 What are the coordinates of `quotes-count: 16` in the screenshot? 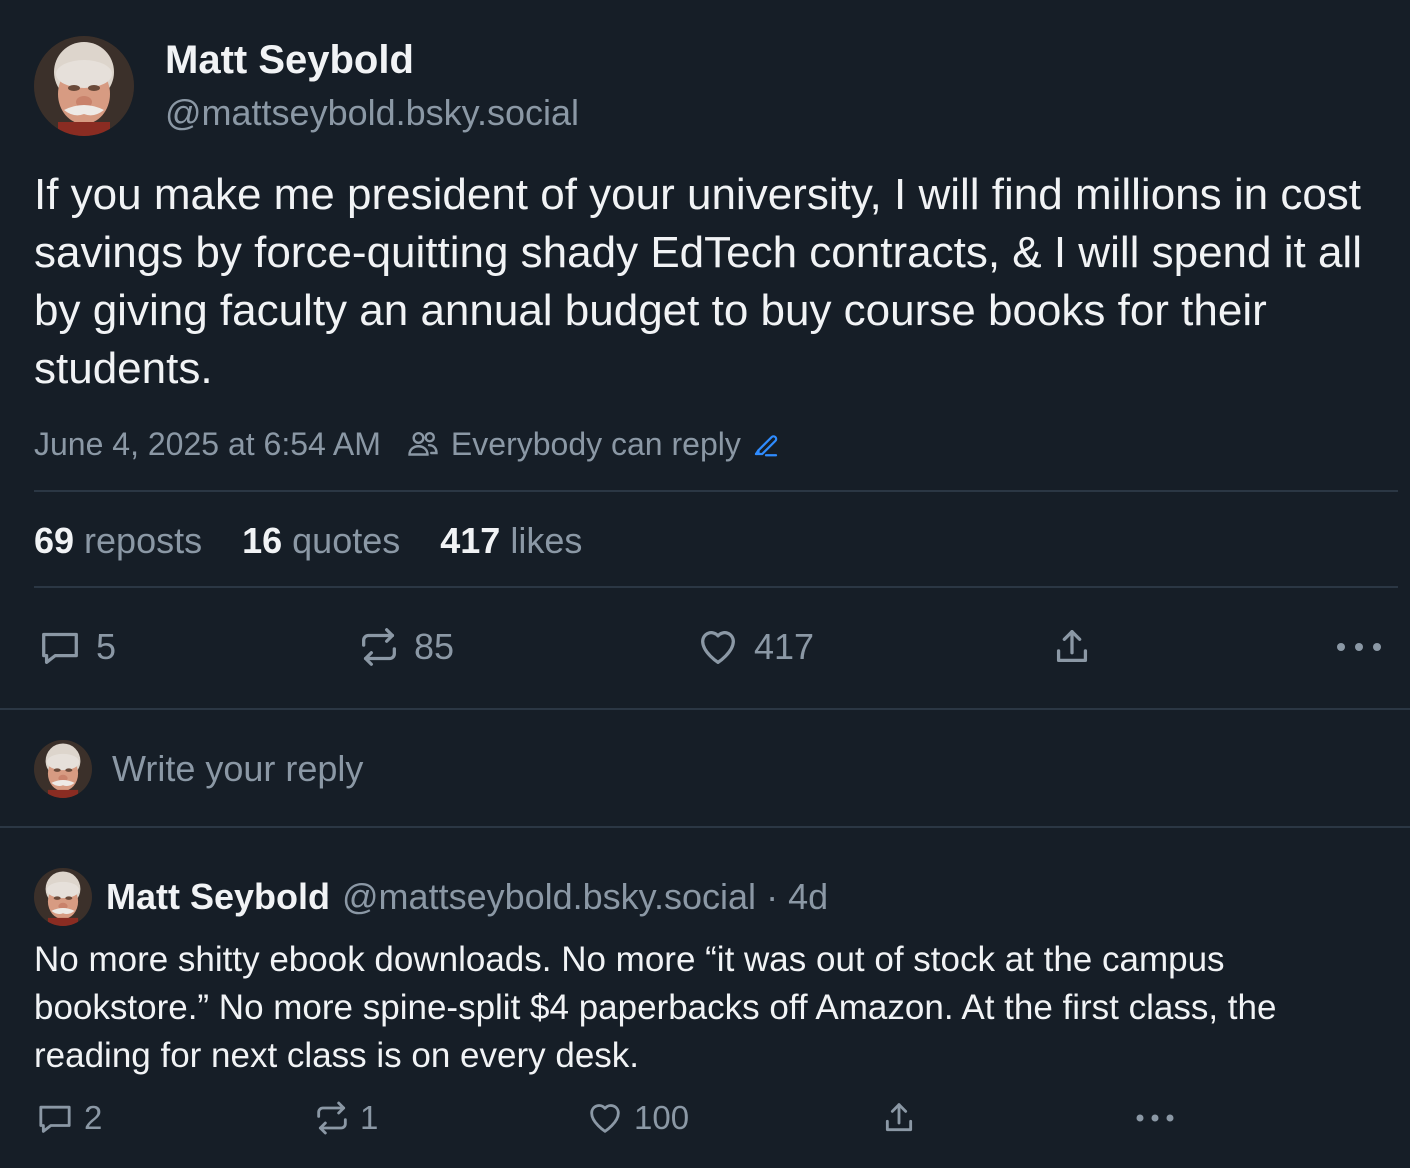 It's located at (262, 540).